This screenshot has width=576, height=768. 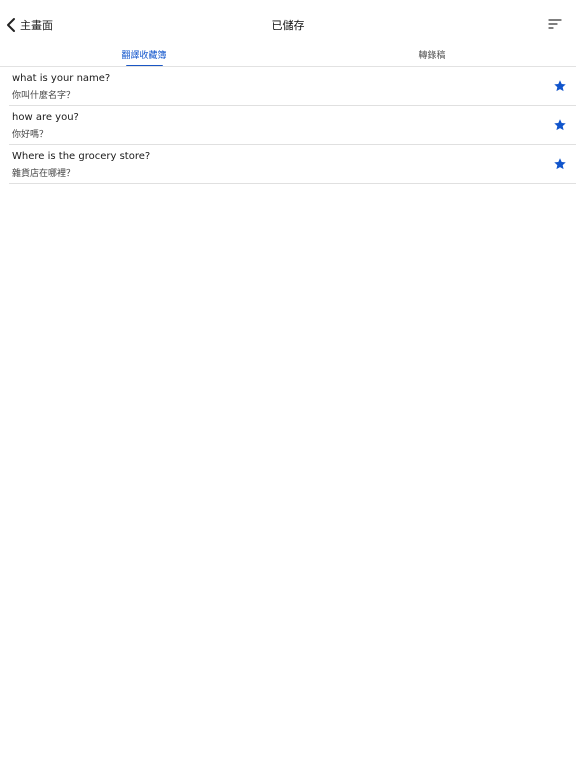 I want to click on tab-phrasebook: 翻譯收藏簿, so click(x=144, y=55).